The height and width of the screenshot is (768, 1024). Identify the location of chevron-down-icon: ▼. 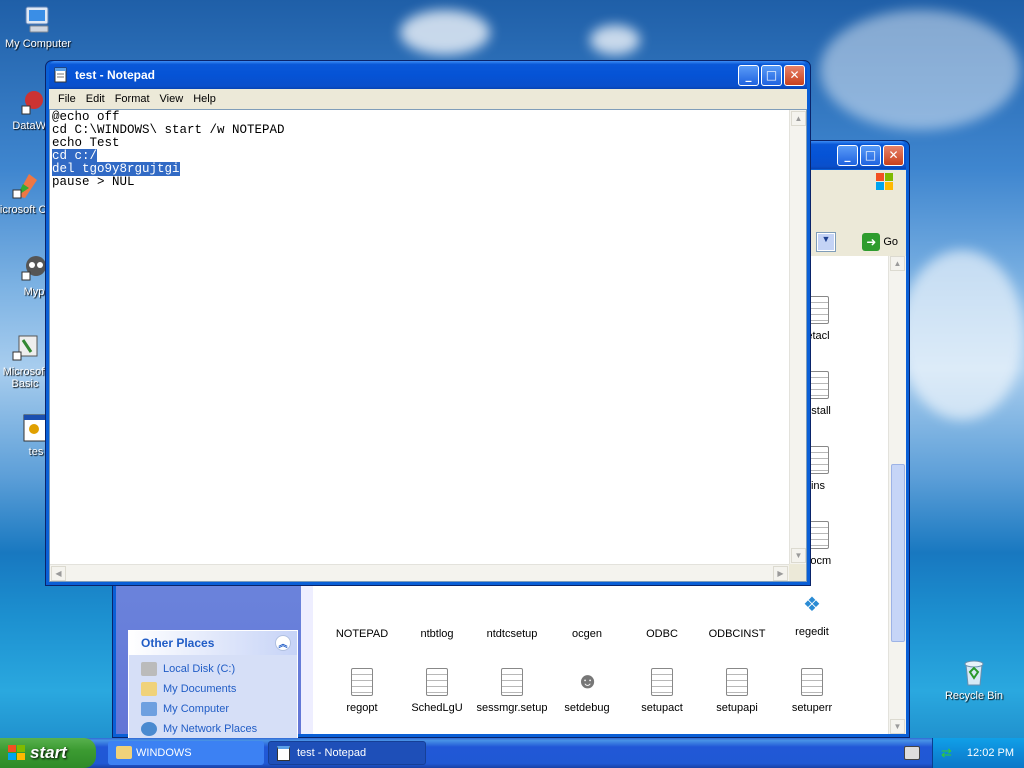
(826, 242).